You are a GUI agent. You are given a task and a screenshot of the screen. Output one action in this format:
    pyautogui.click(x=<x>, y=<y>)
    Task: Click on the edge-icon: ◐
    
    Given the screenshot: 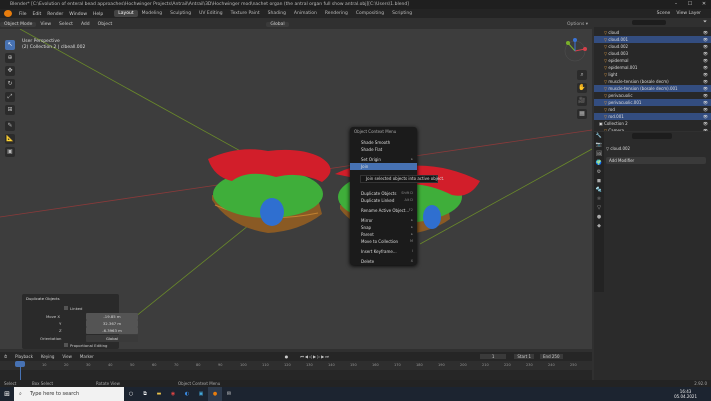 What is the action you would take?
    pyautogui.click(x=187, y=394)
    